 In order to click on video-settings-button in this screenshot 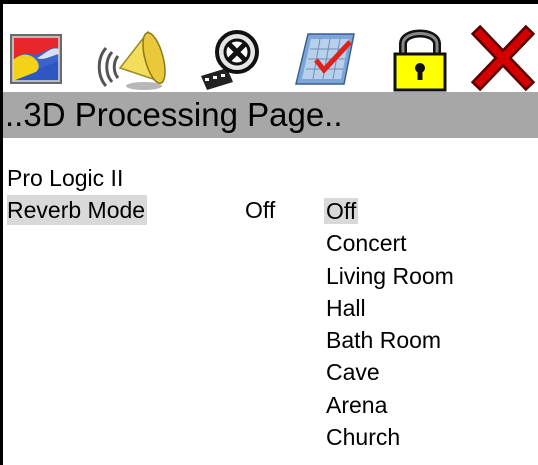, I will do `click(232, 57)`.